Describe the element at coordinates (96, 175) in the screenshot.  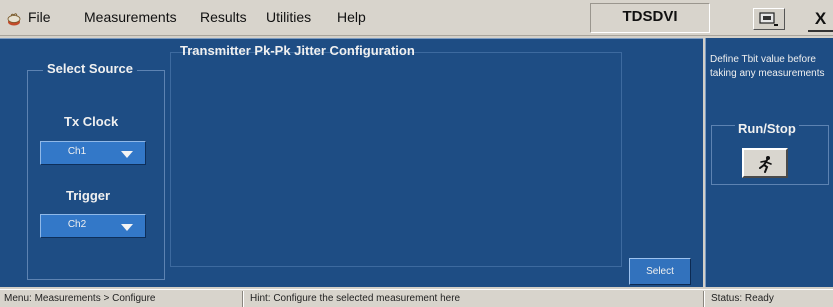
I see `select-source-group` at that location.